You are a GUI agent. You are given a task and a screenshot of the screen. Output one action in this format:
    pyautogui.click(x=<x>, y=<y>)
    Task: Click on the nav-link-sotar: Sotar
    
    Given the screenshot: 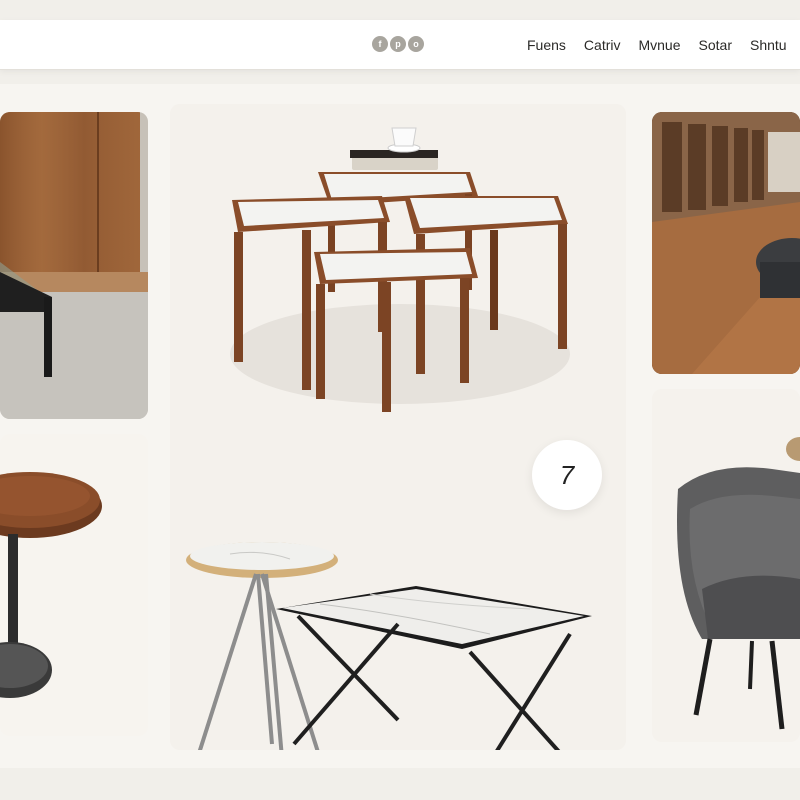 What is the action you would take?
    pyautogui.click(x=715, y=45)
    